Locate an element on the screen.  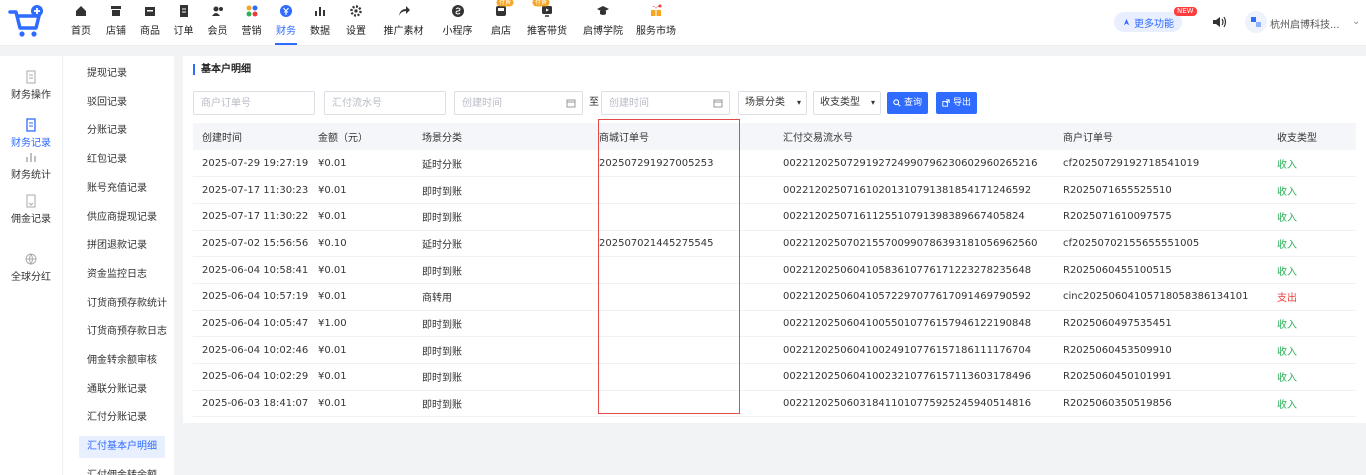
export-button: 导出 is located at coordinates (957, 103).